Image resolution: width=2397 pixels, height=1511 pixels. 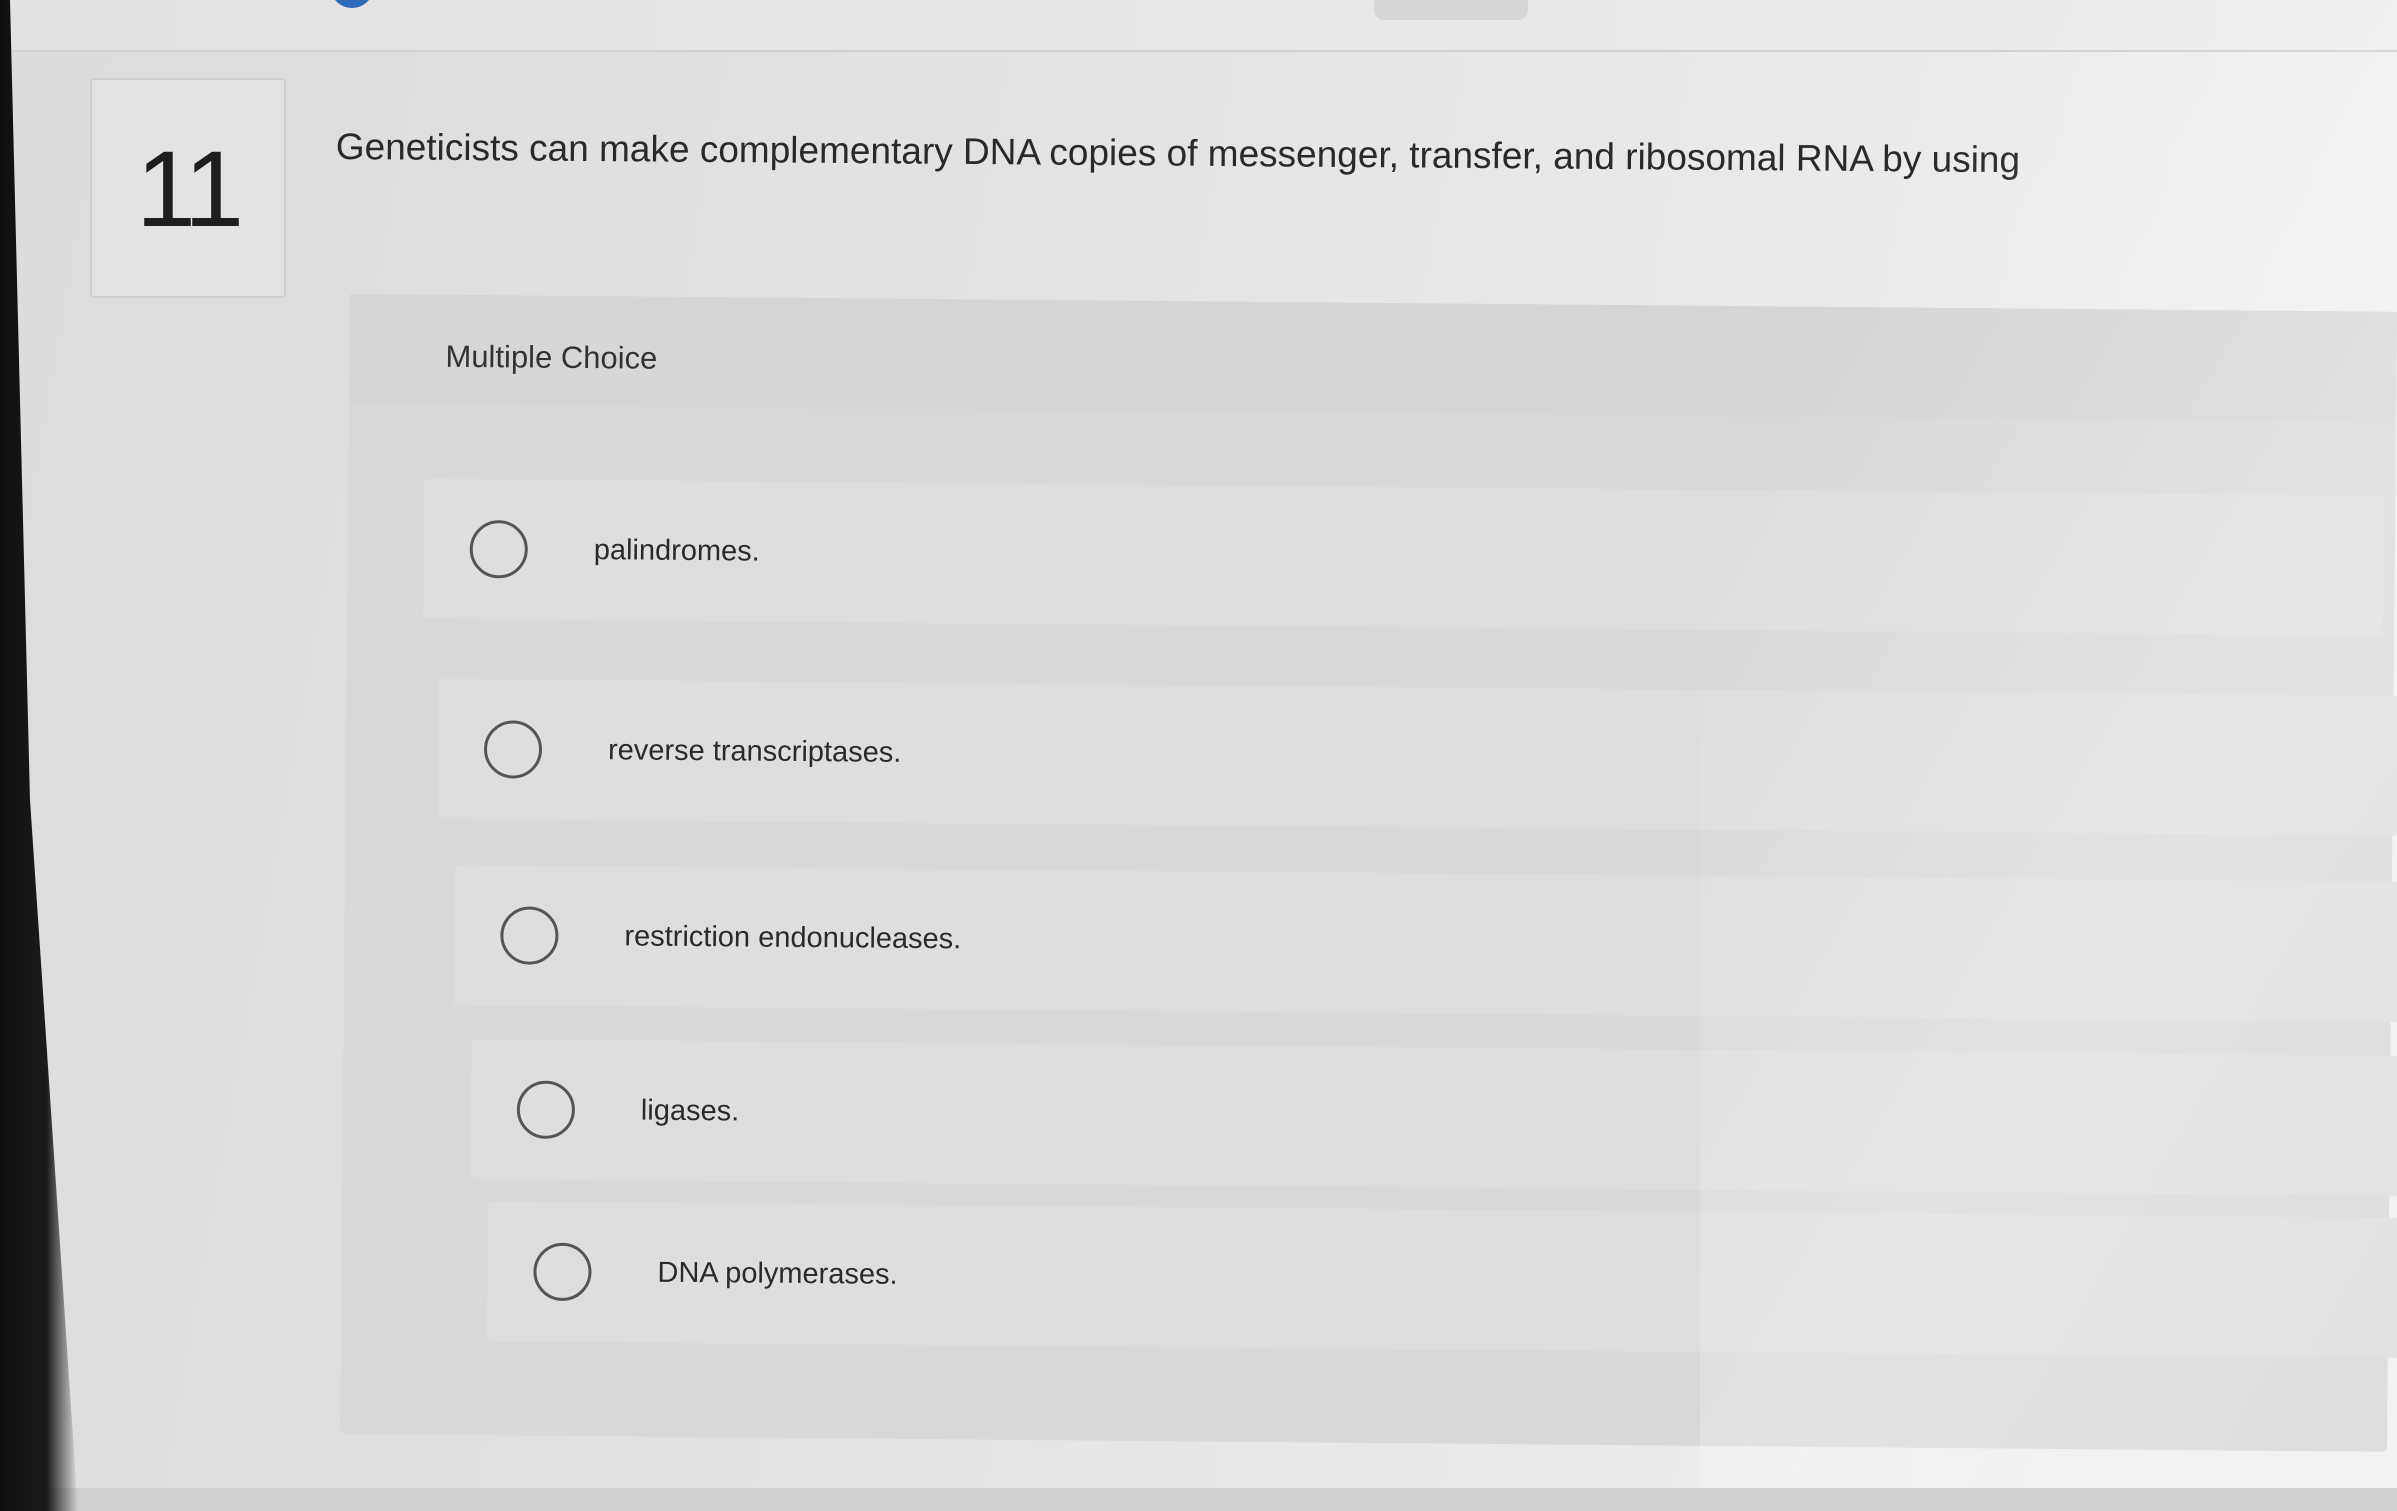 What do you see at coordinates (1433, 1118) in the screenshot?
I see `choice-option-d: ligases.` at bounding box center [1433, 1118].